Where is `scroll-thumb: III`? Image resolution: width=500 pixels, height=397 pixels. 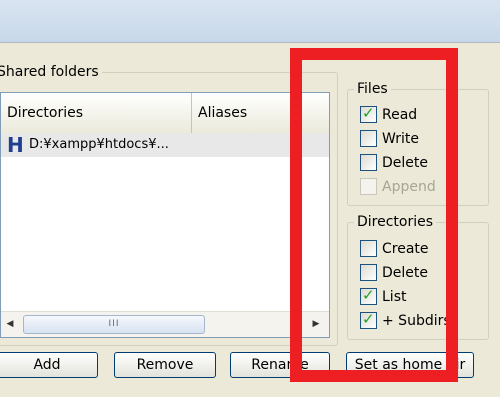
scroll-thumb: III is located at coordinates (114, 324).